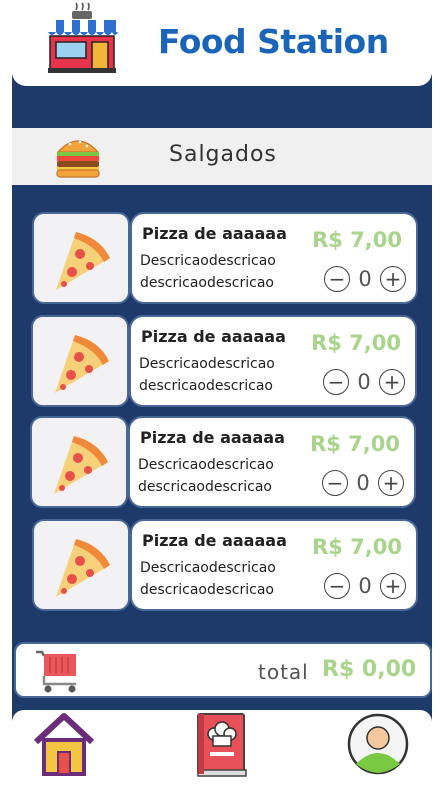 The image size is (440, 785). I want to click on total-value: R$ 0,00, so click(369, 669).